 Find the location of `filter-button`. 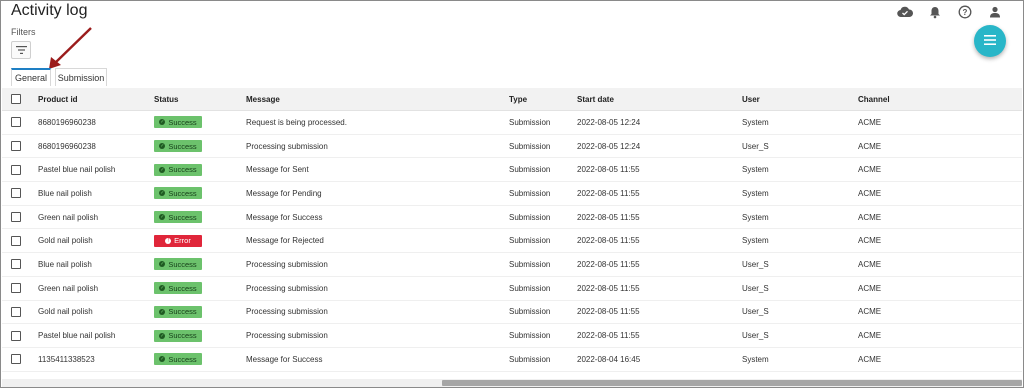

filter-button is located at coordinates (21, 50).